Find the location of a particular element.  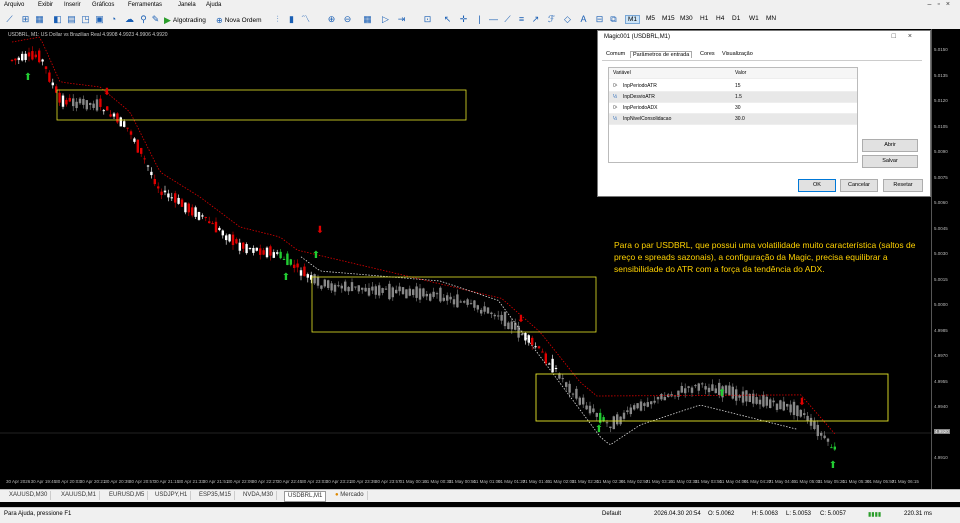

param-row: ½ InpNivelConsolidacao 30.0 is located at coordinates (733, 119).